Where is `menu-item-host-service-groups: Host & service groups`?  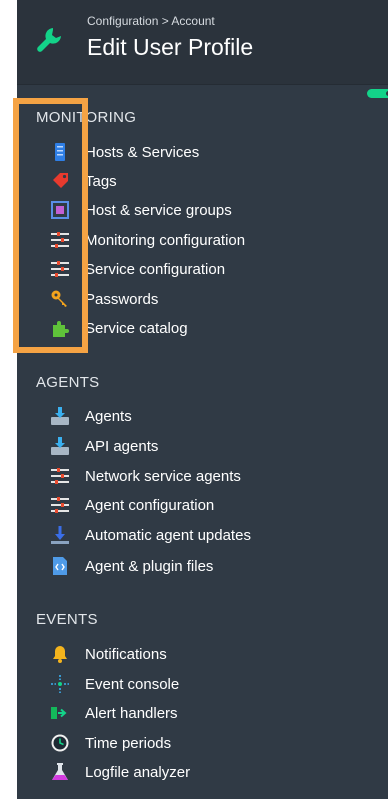
menu-item-host-service-groups: Host & service groups is located at coordinates (211, 211).